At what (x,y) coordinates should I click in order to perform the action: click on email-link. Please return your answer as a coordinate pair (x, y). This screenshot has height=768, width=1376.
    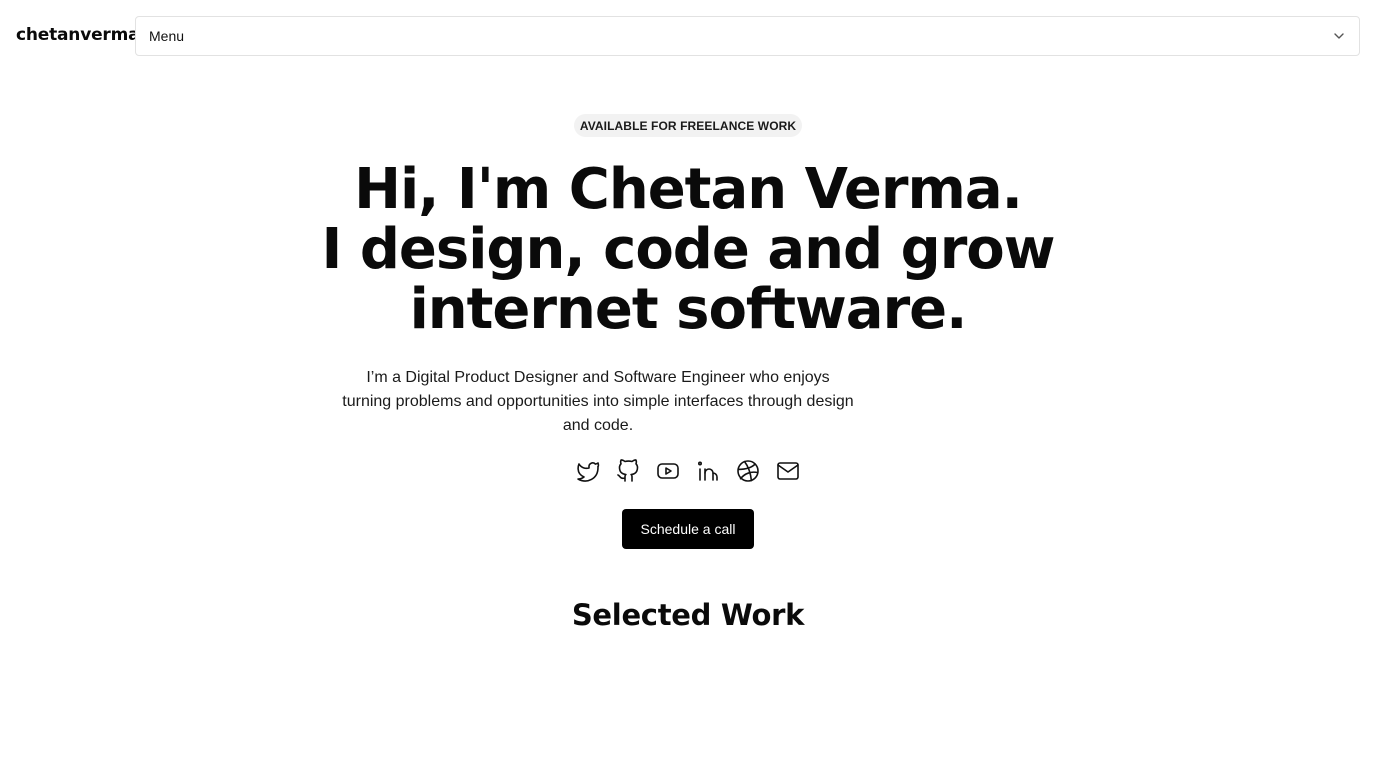
    Looking at the image, I should click on (788, 473).